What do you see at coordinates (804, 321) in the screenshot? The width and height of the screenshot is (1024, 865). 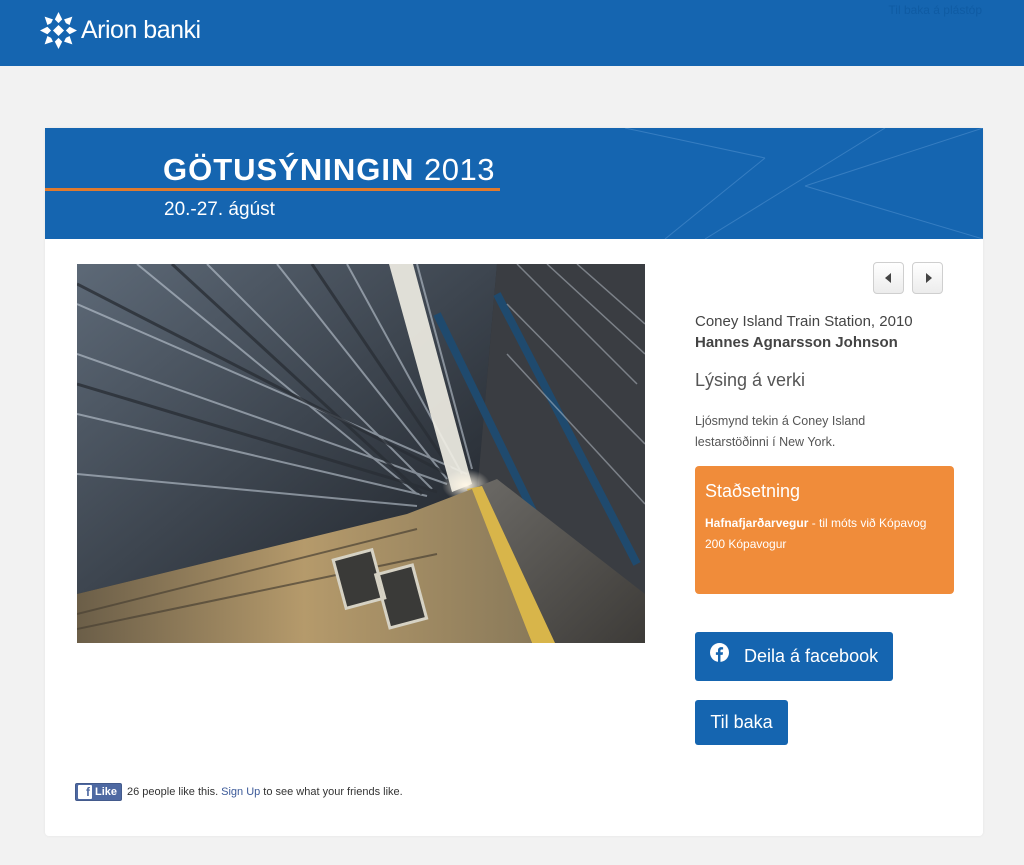 I see `artwork-title: Coney Island Train Station, 2010` at bounding box center [804, 321].